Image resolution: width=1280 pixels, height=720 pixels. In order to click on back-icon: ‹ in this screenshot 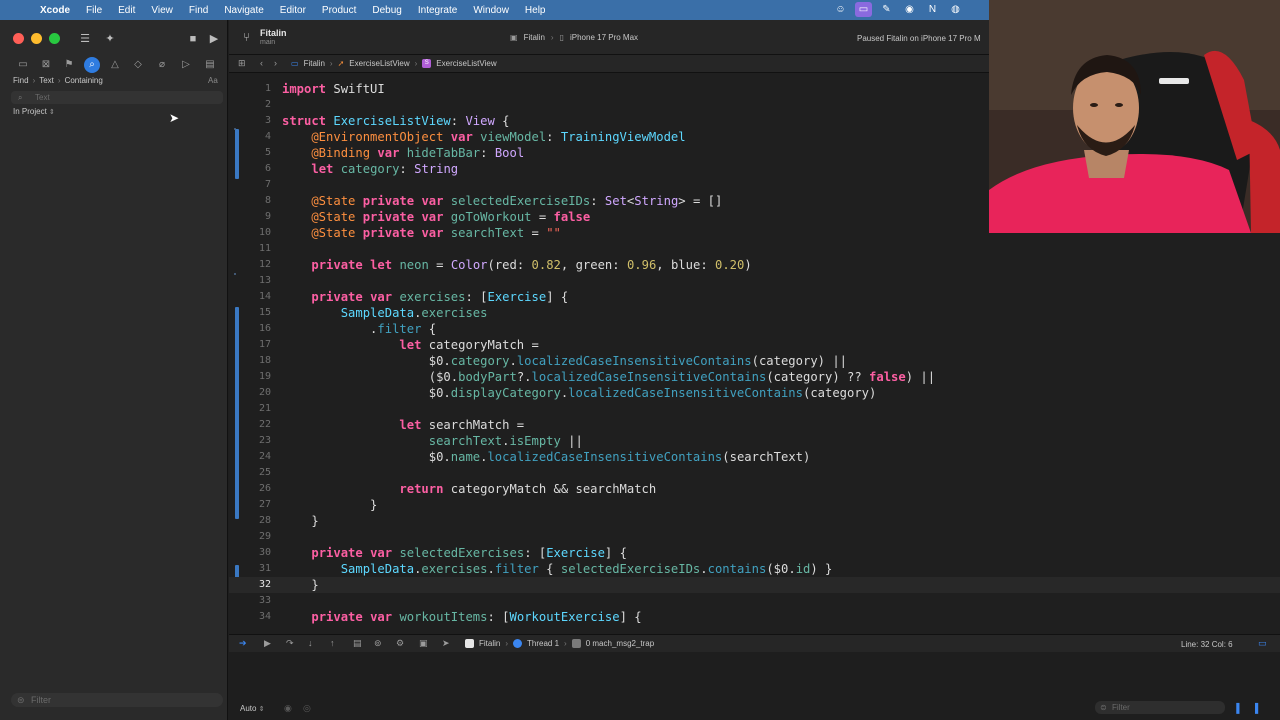, I will do `click(261, 63)`.